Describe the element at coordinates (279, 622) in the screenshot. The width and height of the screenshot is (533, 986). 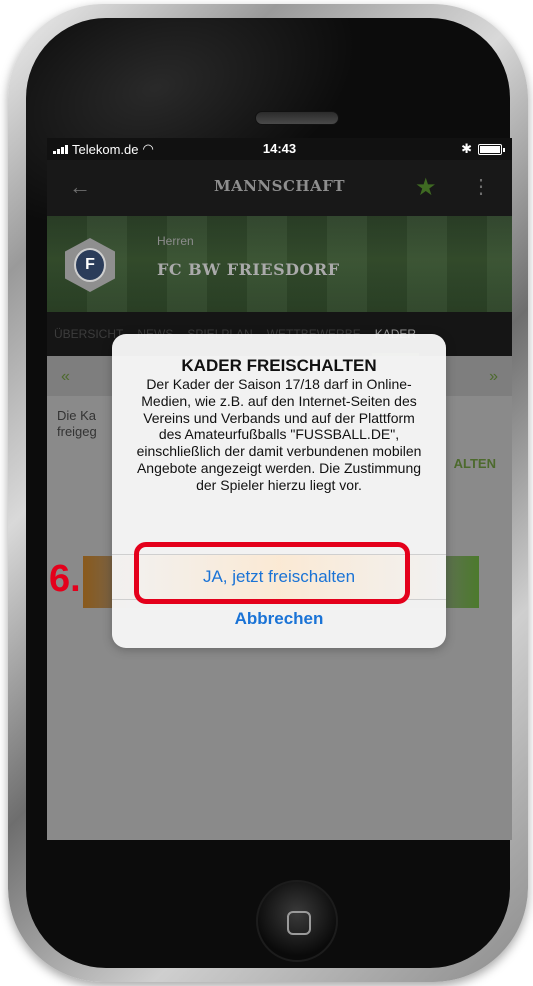
I see `cancel-button: Abbrechen` at that location.